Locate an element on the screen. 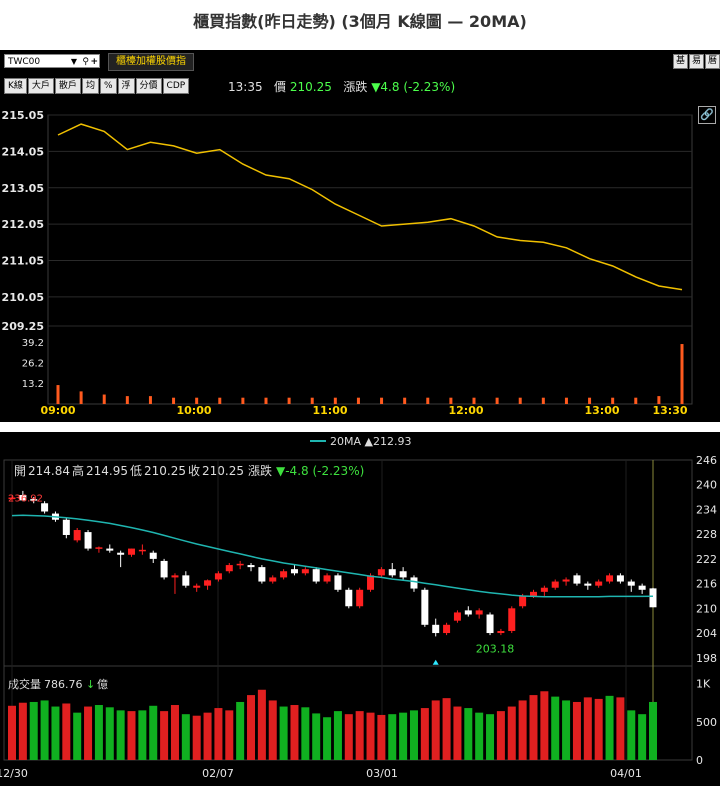 This screenshot has height=786, width=720. price-tick-label: 215.05 is located at coordinates (23, 115).